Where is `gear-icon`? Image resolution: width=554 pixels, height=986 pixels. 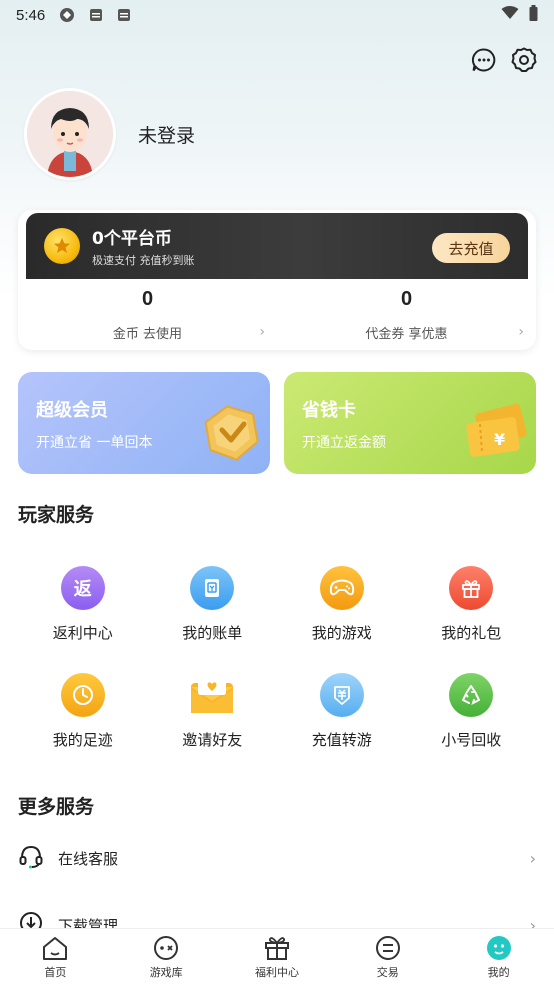 gear-icon is located at coordinates (524, 59).